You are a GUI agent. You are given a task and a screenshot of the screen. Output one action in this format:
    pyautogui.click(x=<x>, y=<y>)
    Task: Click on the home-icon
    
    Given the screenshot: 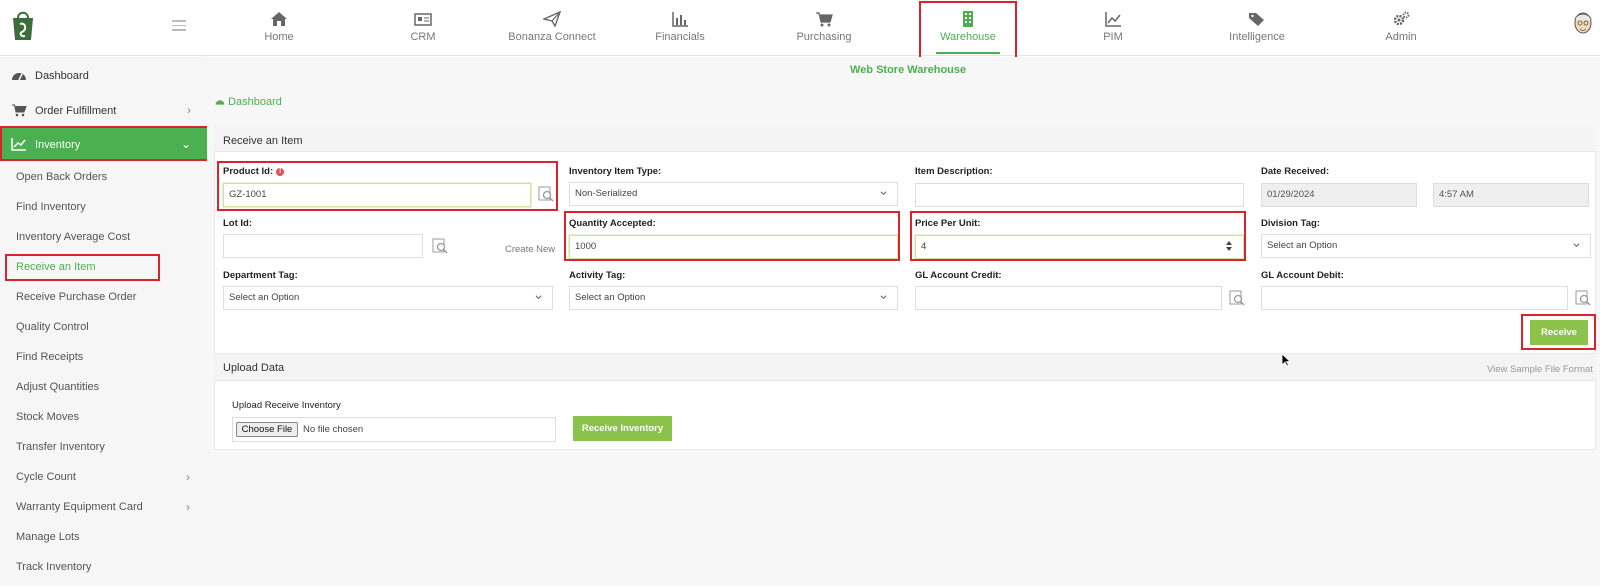 What is the action you would take?
    pyautogui.click(x=279, y=19)
    